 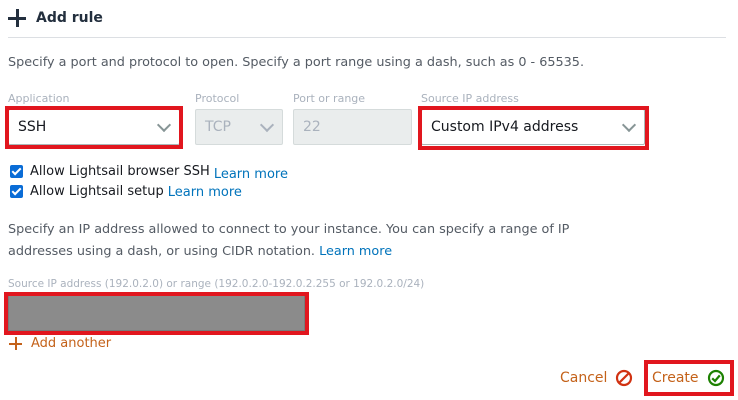 What do you see at coordinates (97, 191) in the screenshot?
I see `checkbox-label: Allow Lightsail setup` at bounding box center [97, 191].